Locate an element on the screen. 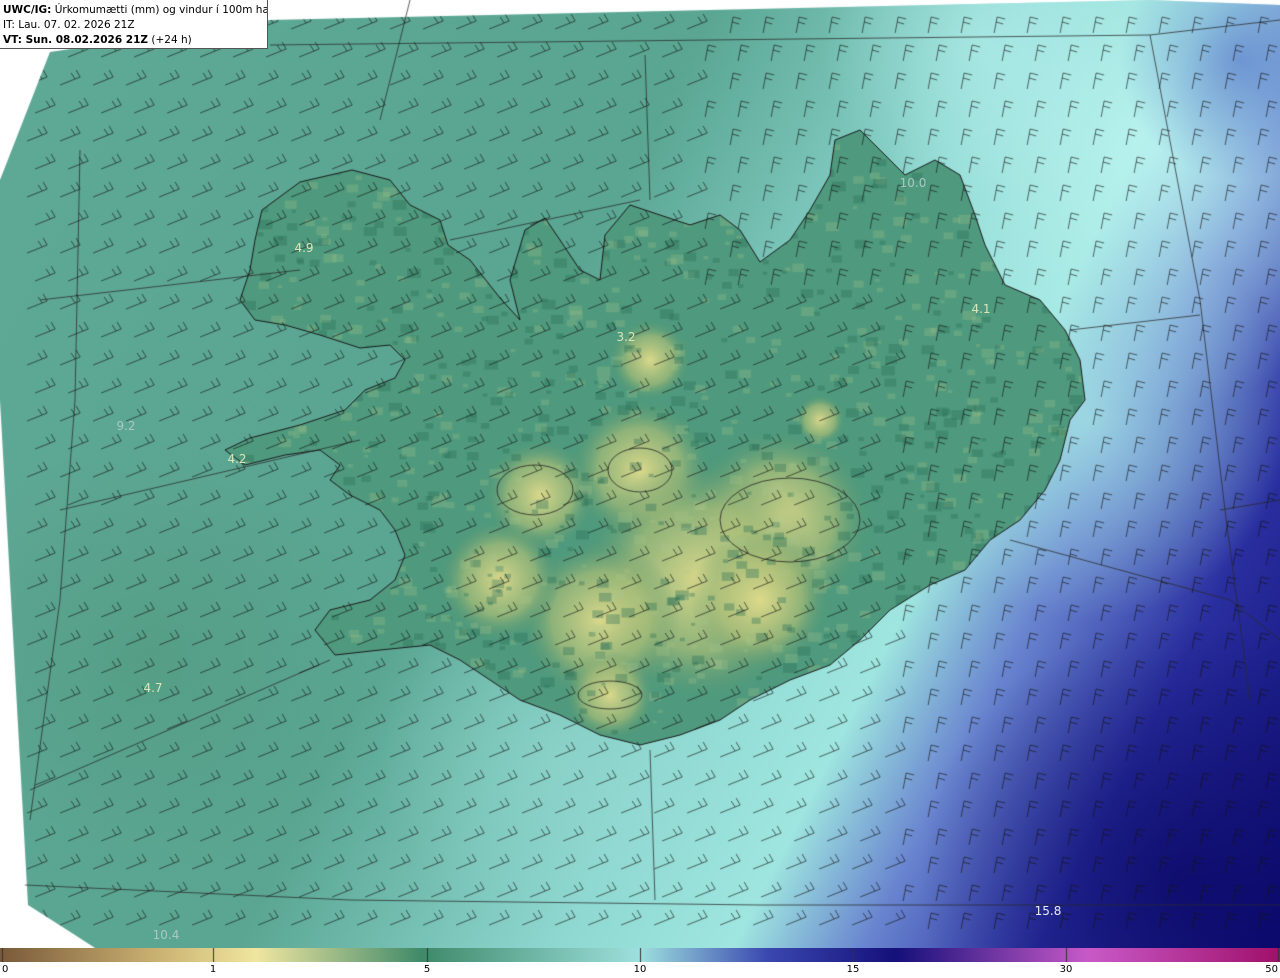  valid-time-line: VT: Sun. 08.02.2026 21Z (+24 h) is located at coordinates (133, 40).